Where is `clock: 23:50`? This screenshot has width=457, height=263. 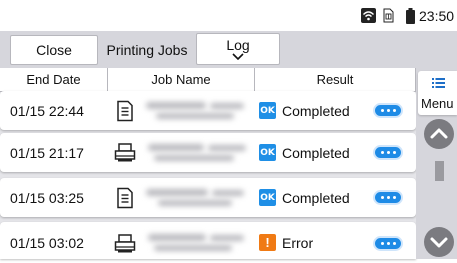
clock: 23:50 is located at coordinates (437, 16).